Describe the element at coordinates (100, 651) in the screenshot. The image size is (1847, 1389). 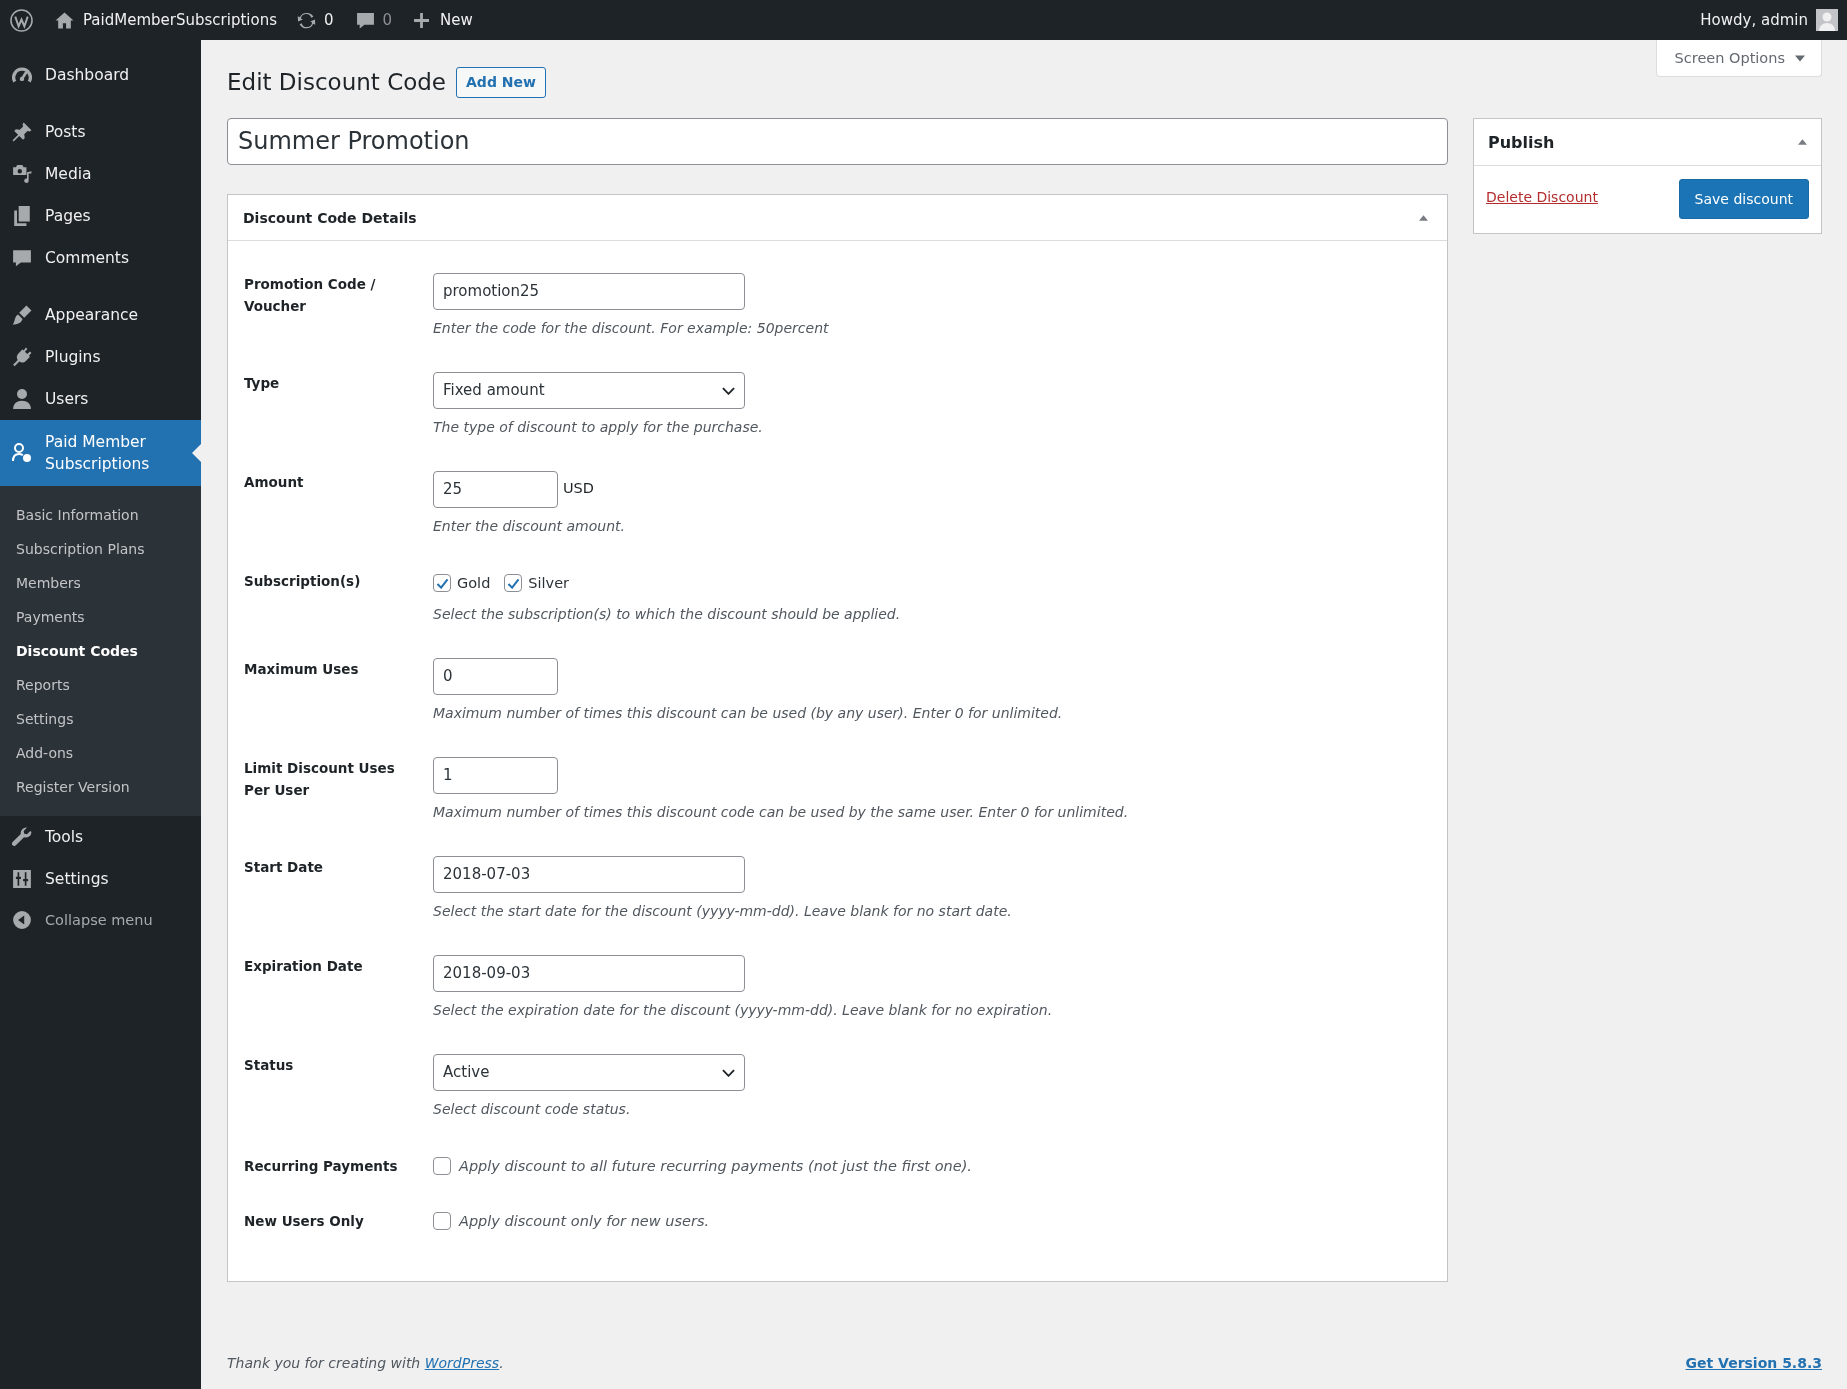
I see `submenu-item: Discount Codes` at that location.